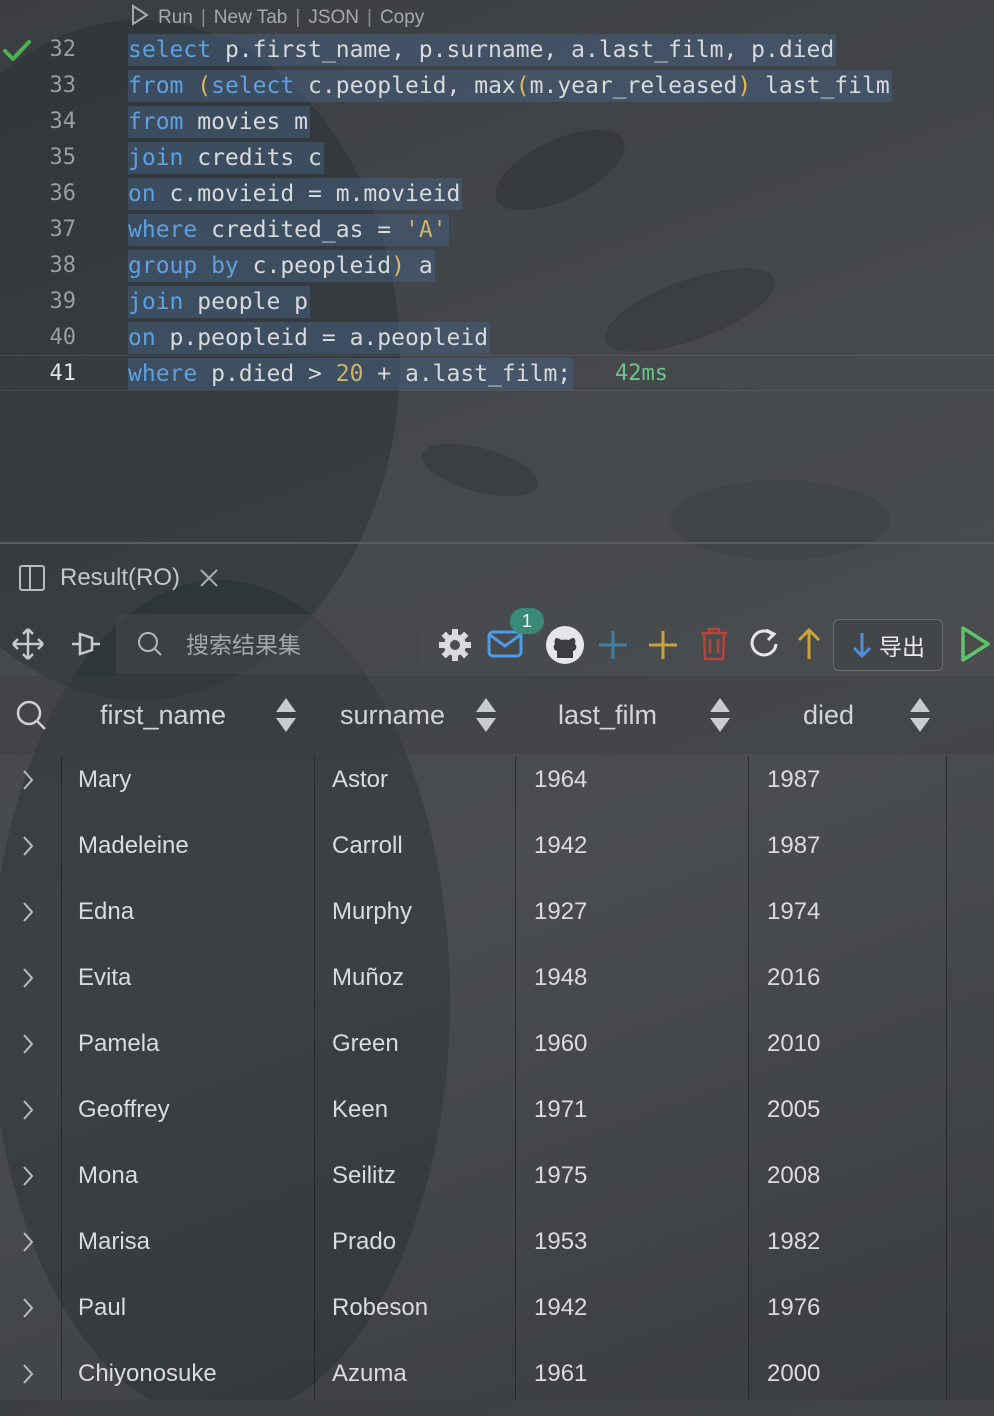 This screenshot has width=994, height=1416. What do you see at coordinates (565, 645) in the screenshot?
I see `github-icon` at bounding box center [565, 645].